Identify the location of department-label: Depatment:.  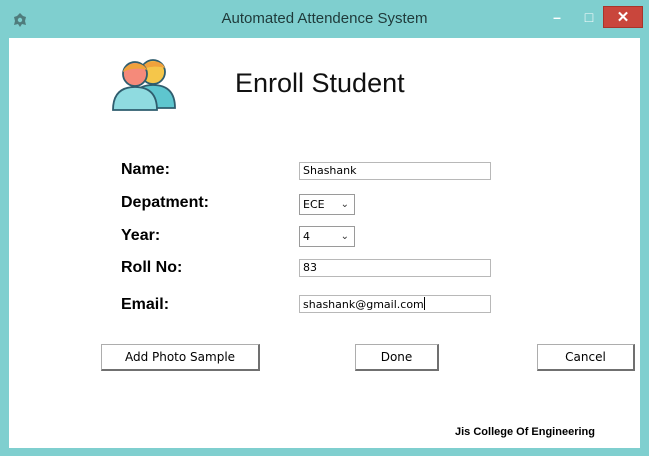
(165, 202).